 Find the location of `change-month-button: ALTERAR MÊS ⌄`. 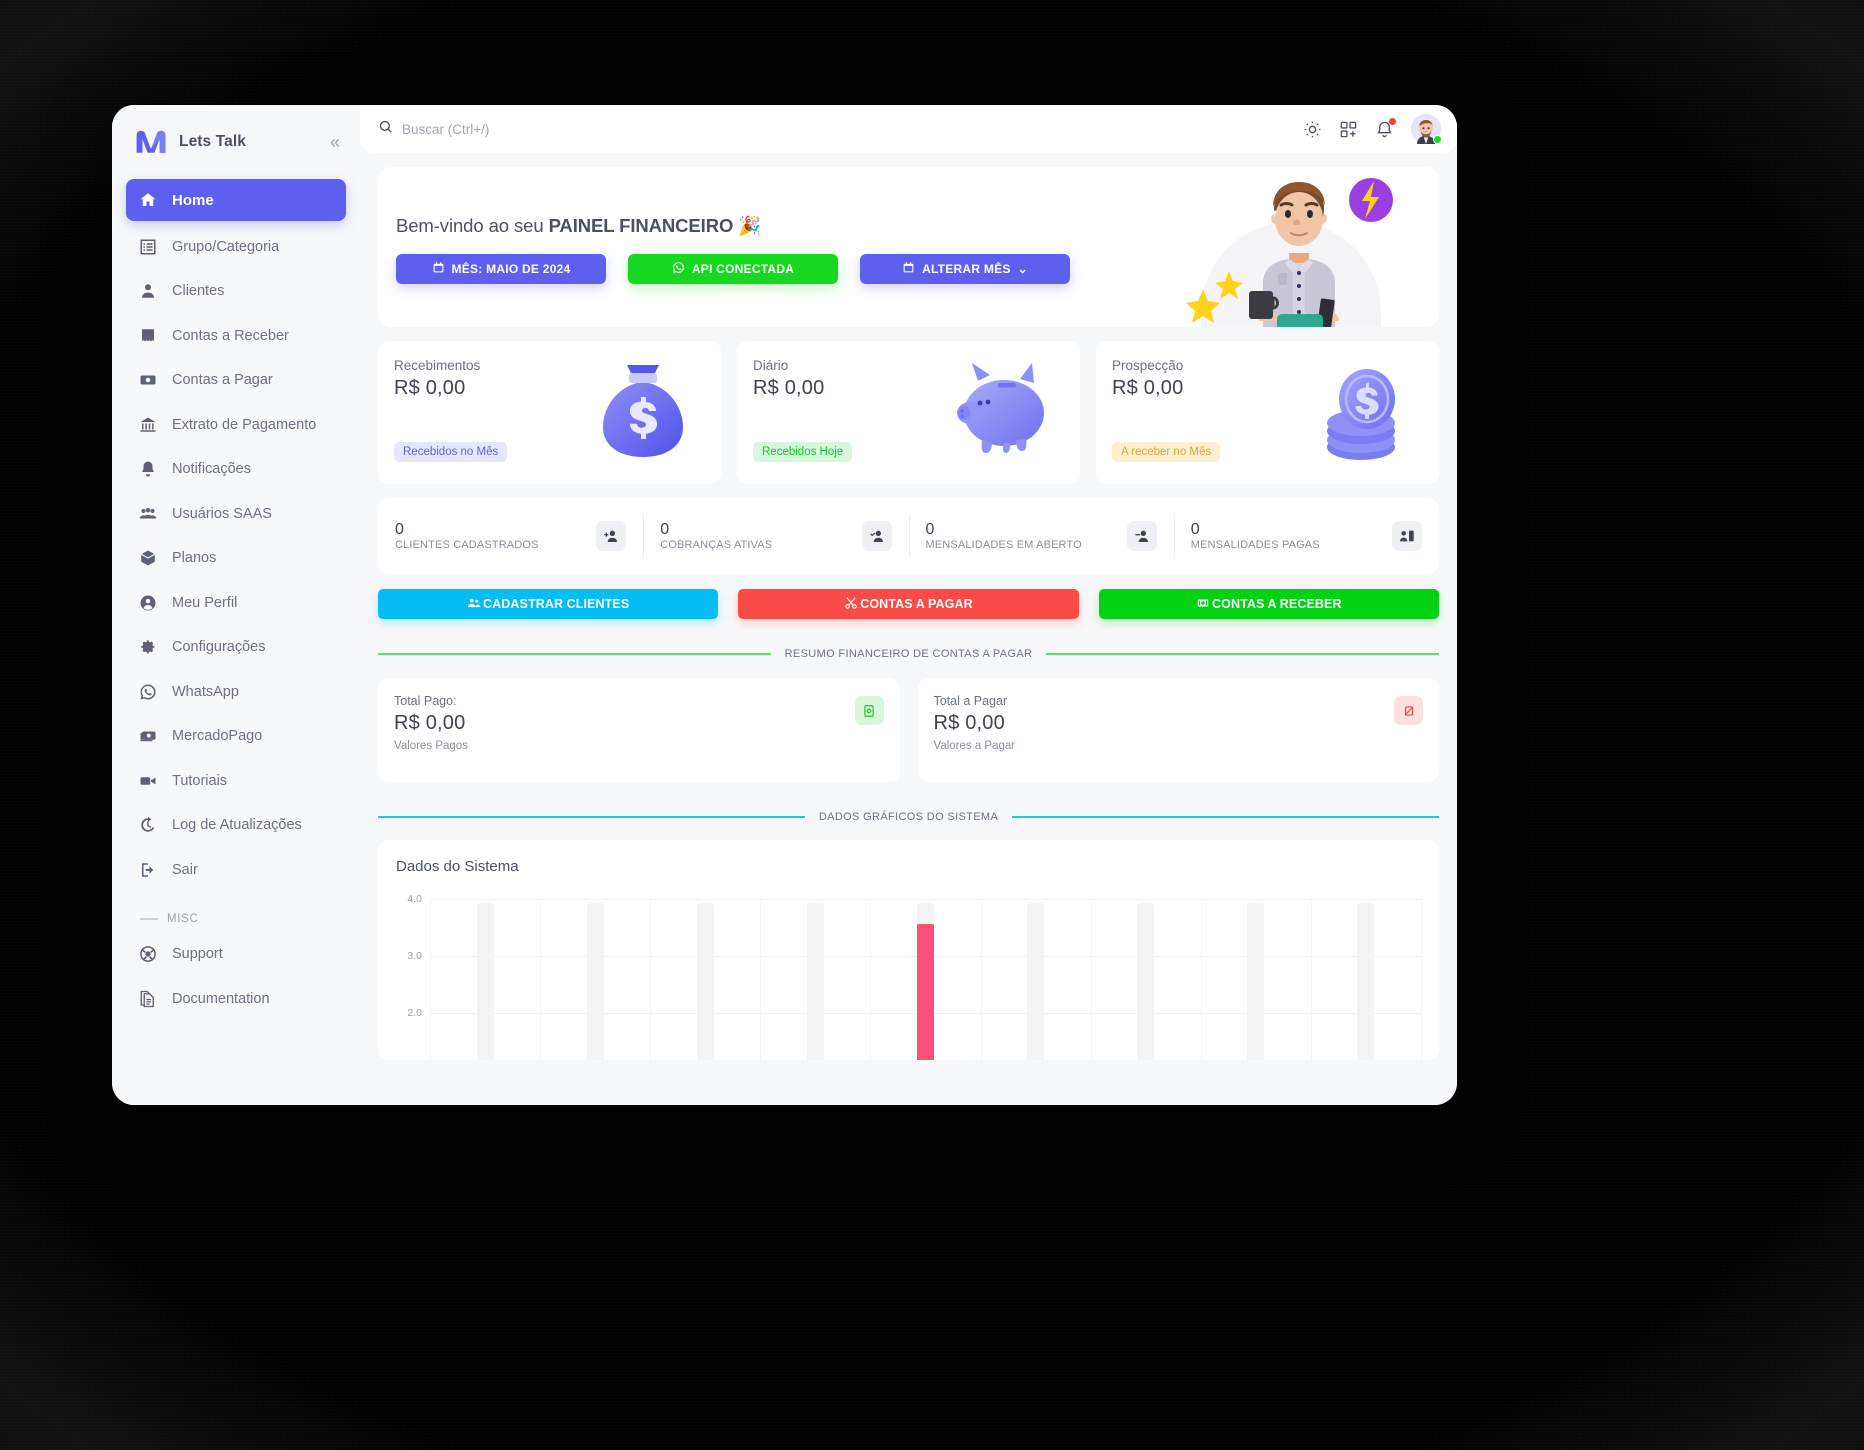

change-month-button: ALTERAR MÊS ⌄ is located at coordinates (965, 269).